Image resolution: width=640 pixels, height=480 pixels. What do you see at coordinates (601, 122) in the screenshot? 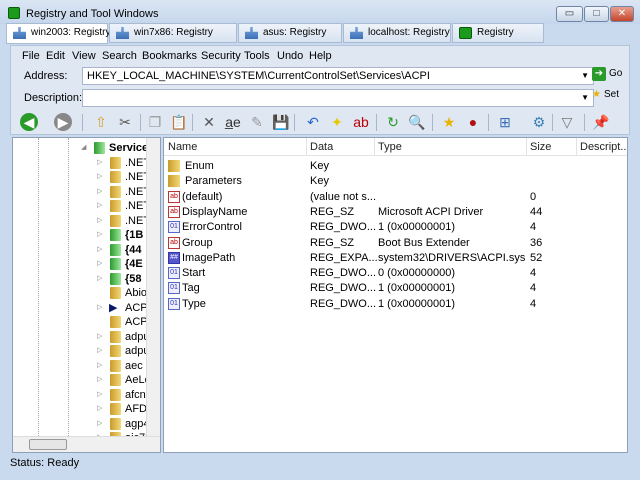
I see `pin-icon: 📌` at bounding box center [601, 122].